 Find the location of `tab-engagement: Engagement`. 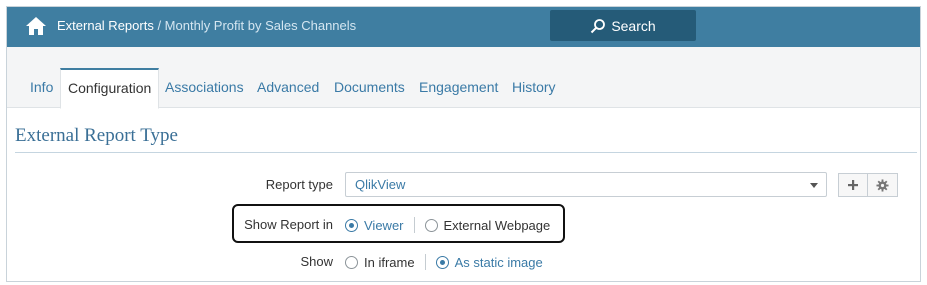

tab-engagement: Engagement is located at coordinates (458, 88).